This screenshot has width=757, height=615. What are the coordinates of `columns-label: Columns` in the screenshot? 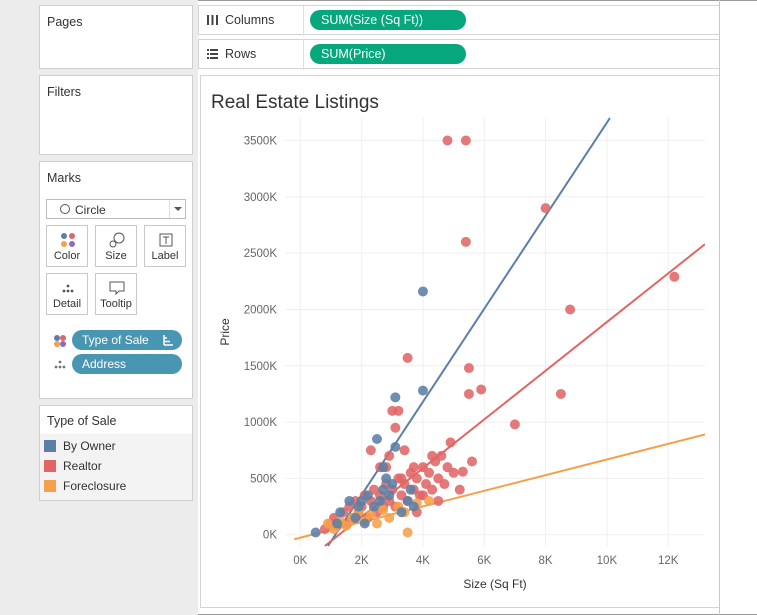 It's located at (250, 20).